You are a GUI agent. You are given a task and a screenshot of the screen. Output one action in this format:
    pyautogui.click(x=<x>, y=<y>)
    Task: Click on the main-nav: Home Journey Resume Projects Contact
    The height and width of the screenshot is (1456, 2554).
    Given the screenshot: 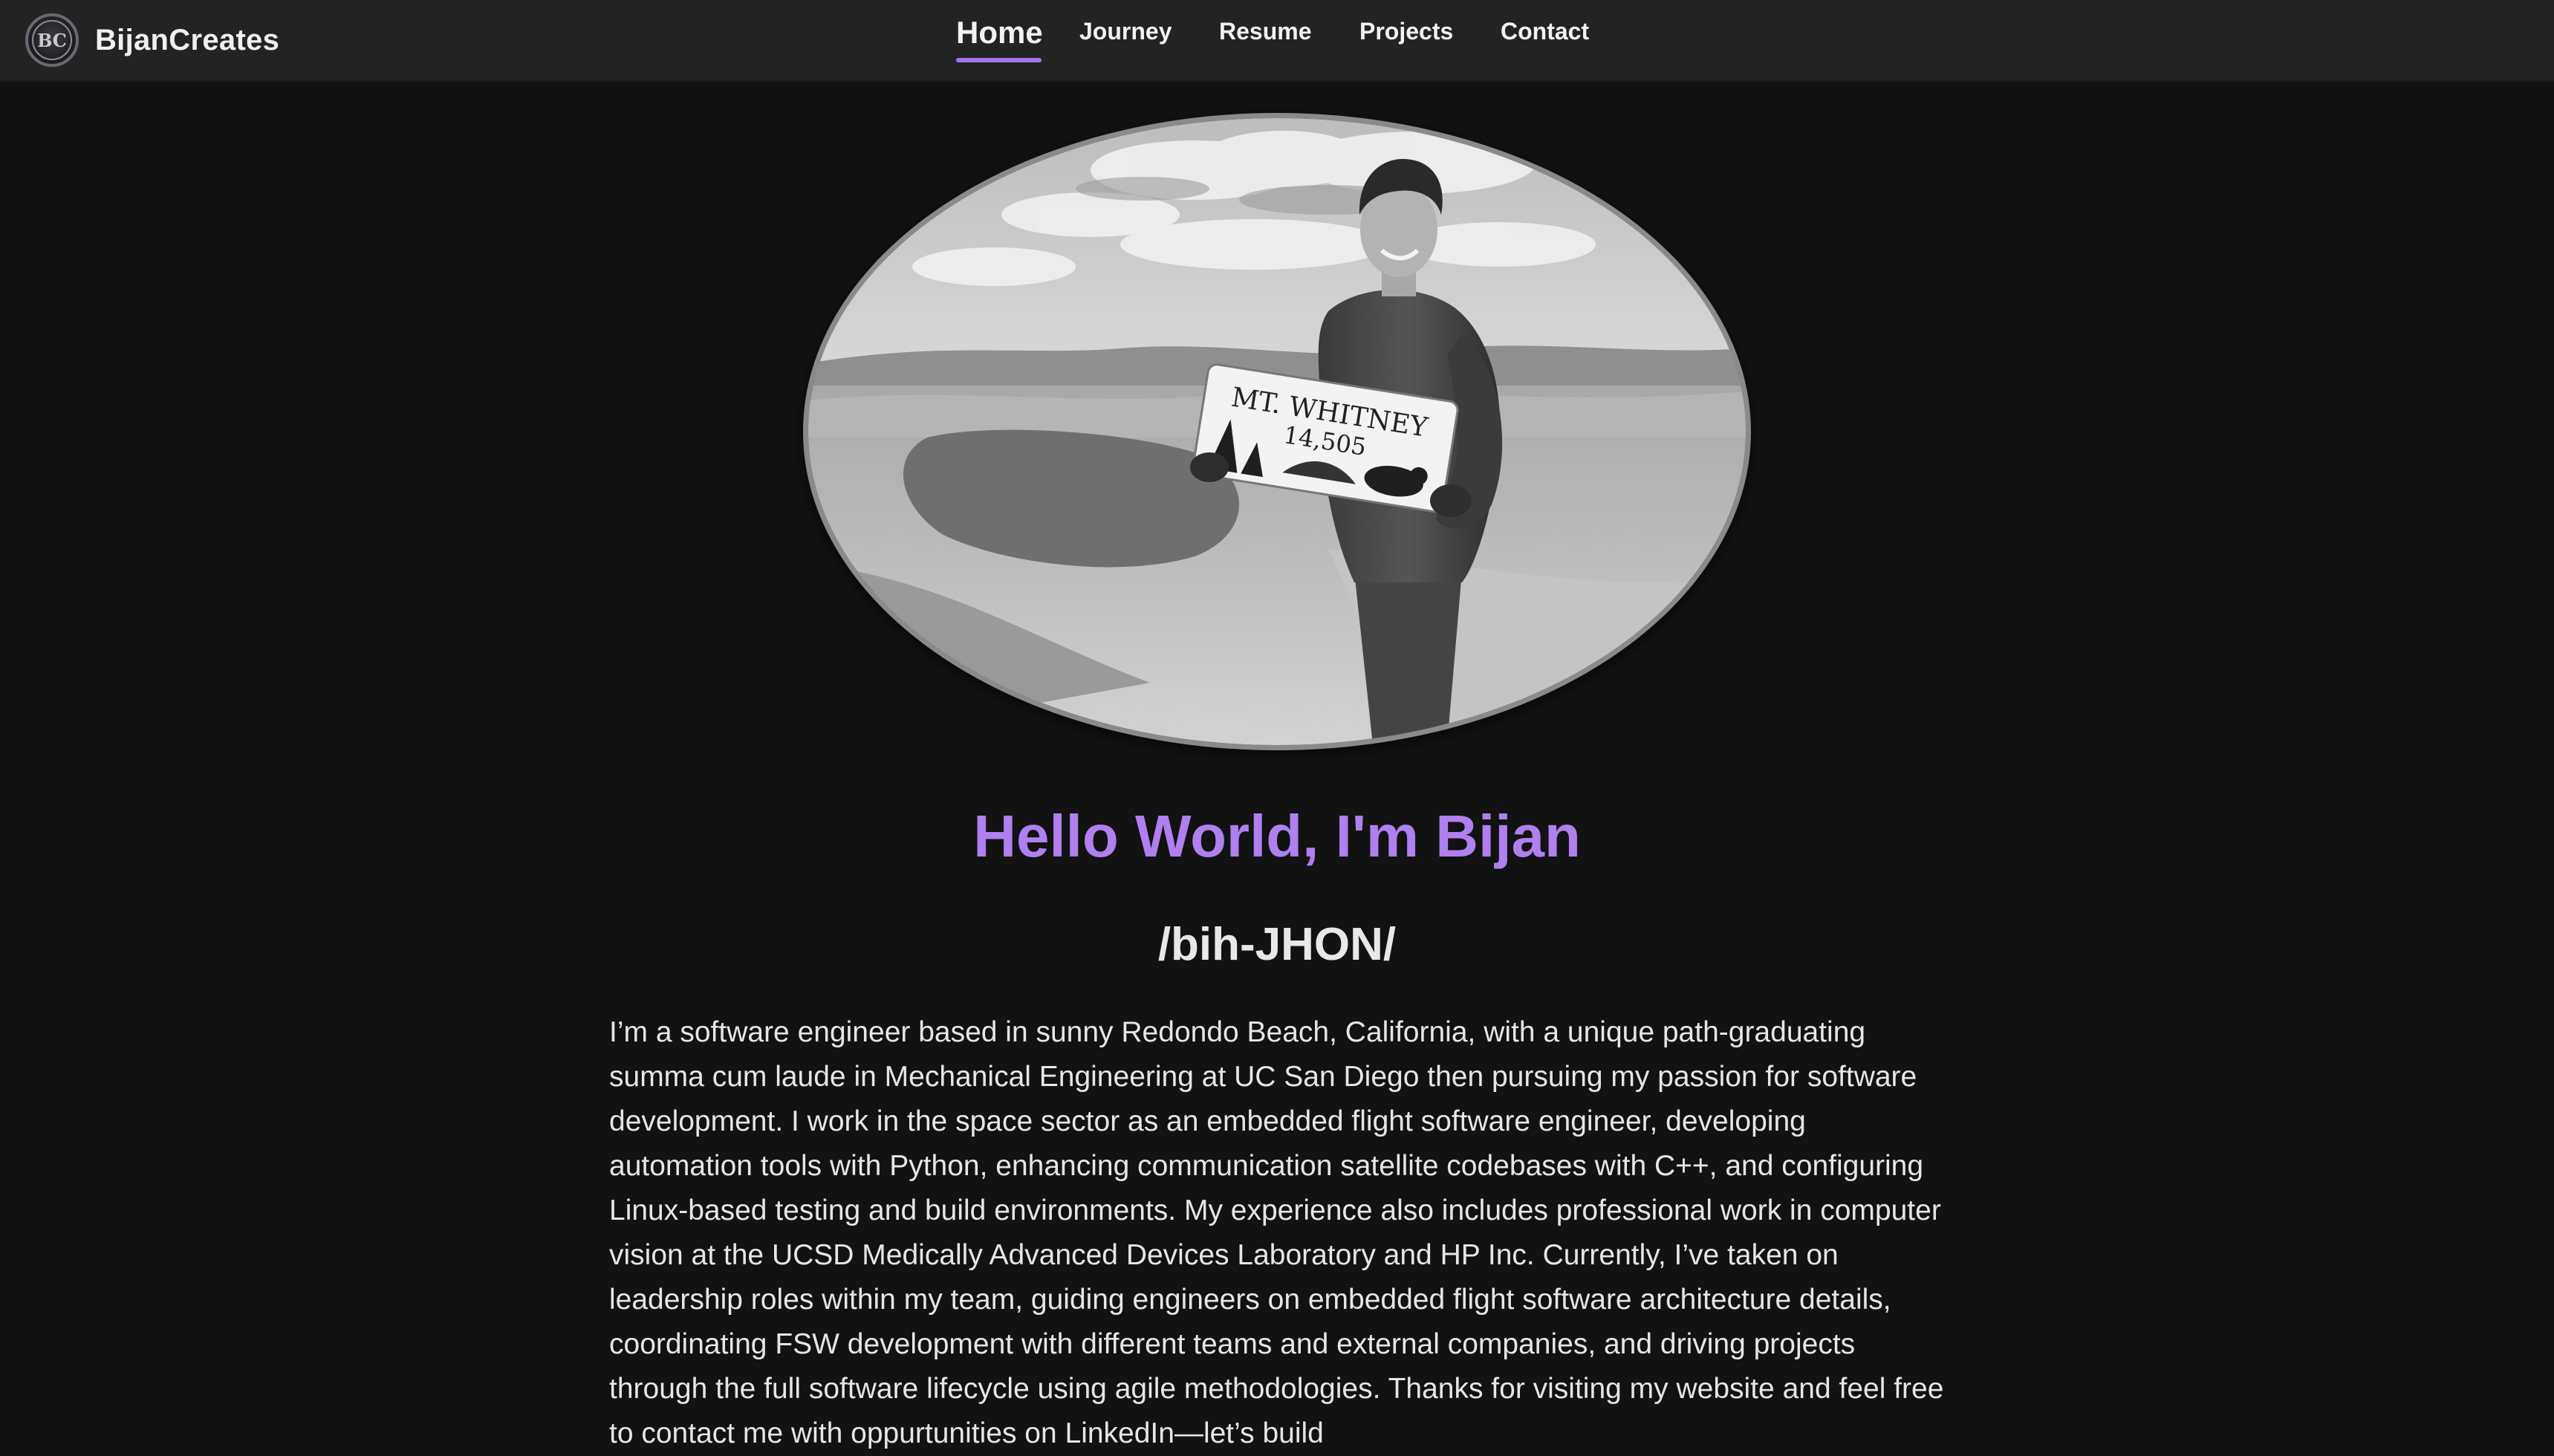 What is the action you would take?
    pyautogui.click(x=1277, y=40)
    